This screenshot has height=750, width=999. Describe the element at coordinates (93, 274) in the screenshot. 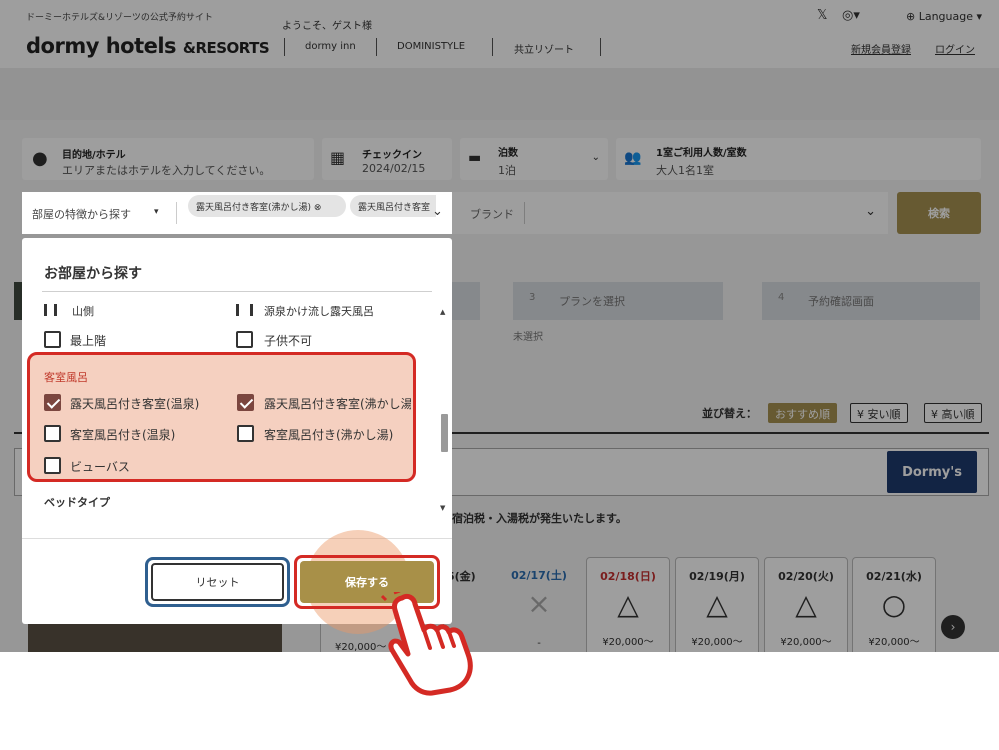

I see `modal-title: お部屋から探す` at that location.